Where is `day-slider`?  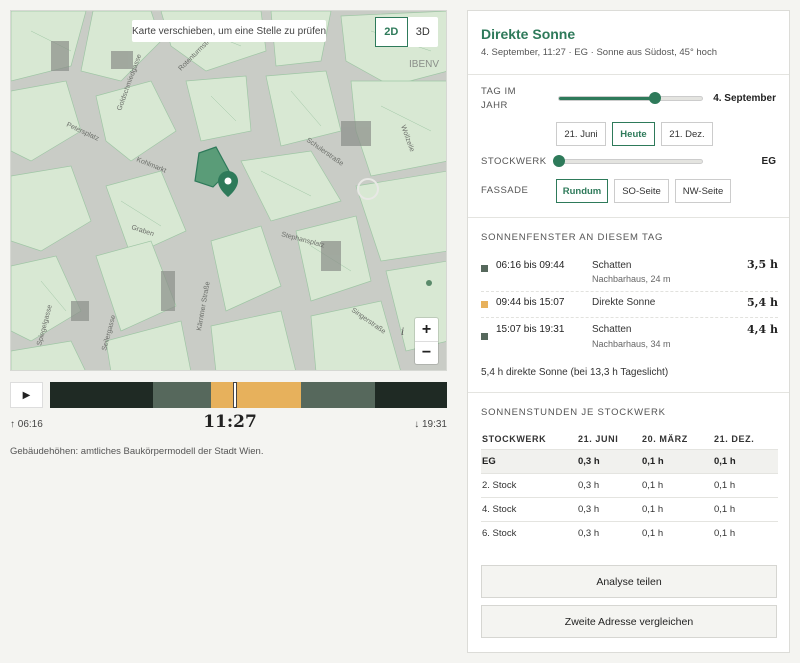
day-slider is located at coordinates (630, 98).